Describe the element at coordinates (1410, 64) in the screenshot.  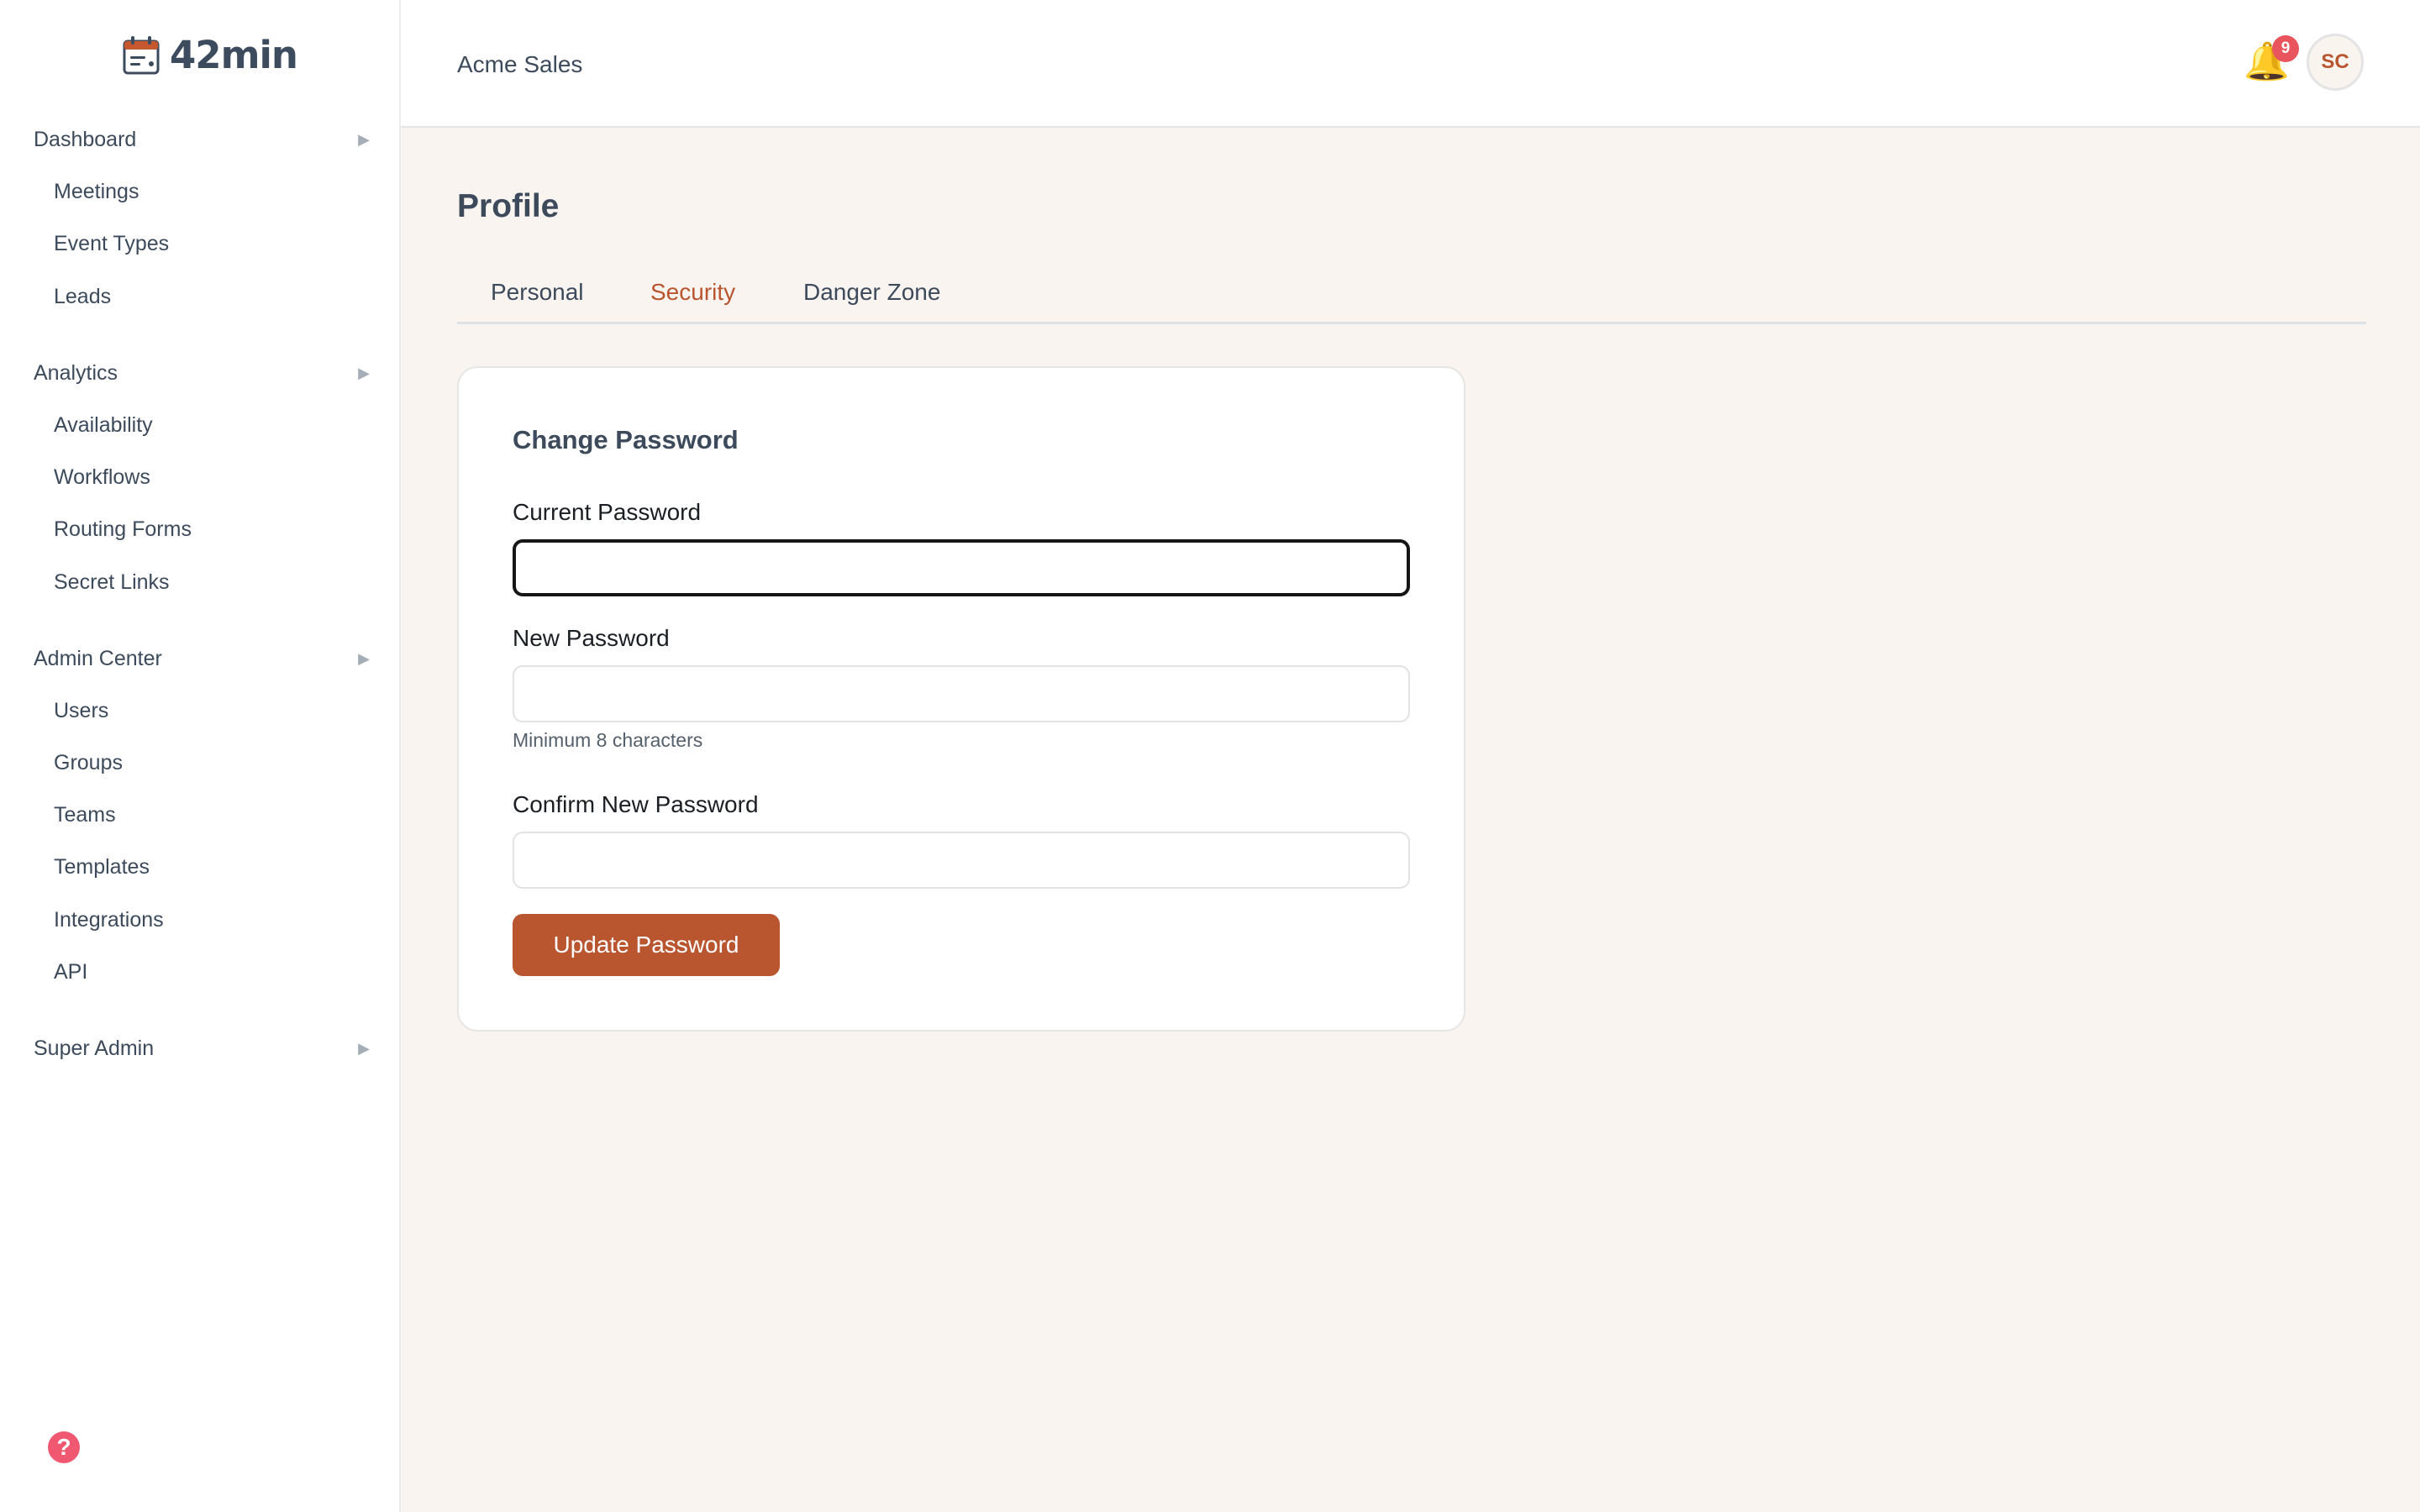
I see `top-header: Acme Sales 🔔 9 SC` at that location.